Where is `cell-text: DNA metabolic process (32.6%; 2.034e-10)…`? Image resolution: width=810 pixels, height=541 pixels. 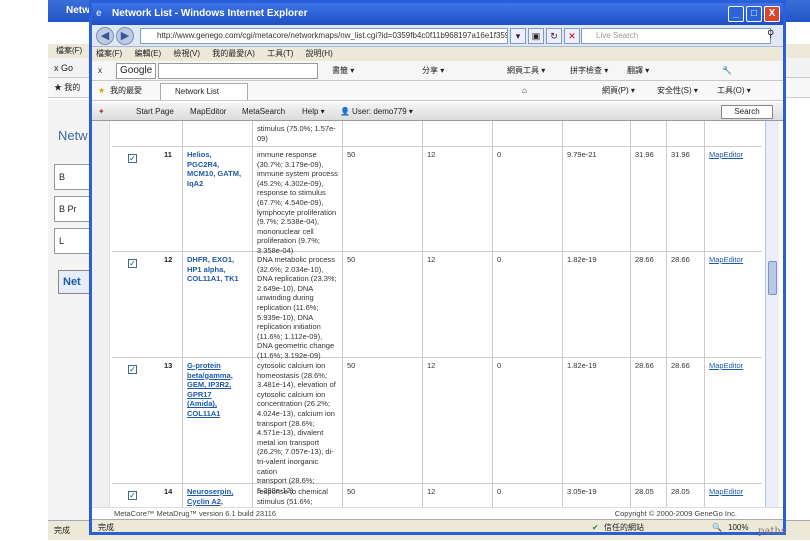 cell-text: DNA metabolic process (32.6%; 2.034e-10)… is located at coordinates (297, 307).